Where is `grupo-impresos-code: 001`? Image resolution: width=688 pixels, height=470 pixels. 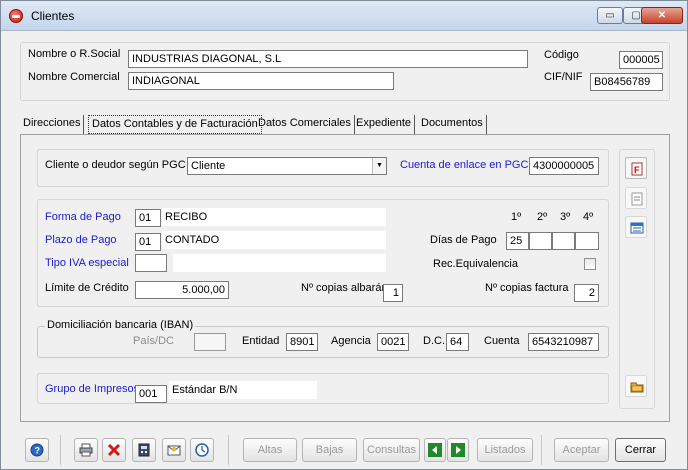 grupo-impresos-code: 001 is located at coordinates (151, 394).